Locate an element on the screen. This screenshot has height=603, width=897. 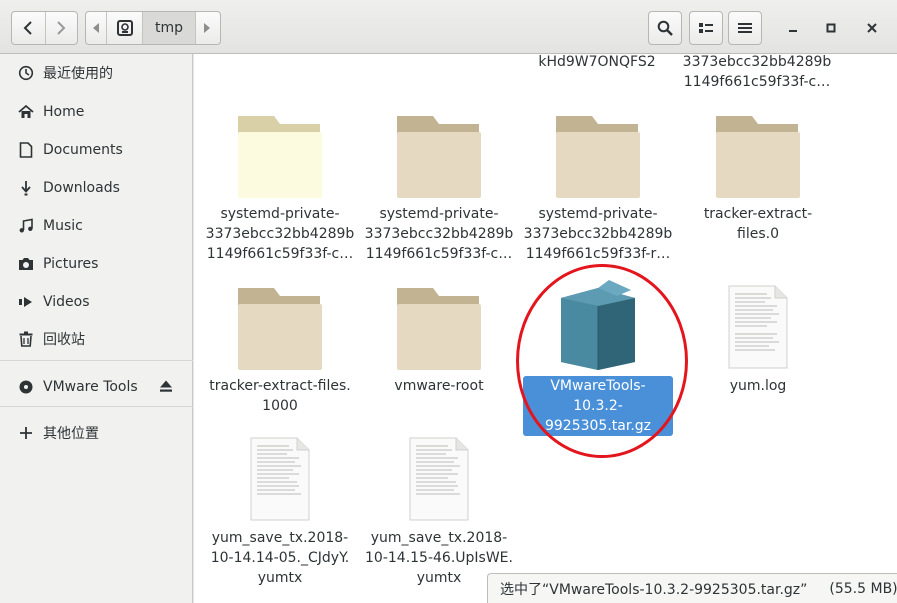
file-name: kHd9W7ONQFS2 is located at coordinates (597, 62).